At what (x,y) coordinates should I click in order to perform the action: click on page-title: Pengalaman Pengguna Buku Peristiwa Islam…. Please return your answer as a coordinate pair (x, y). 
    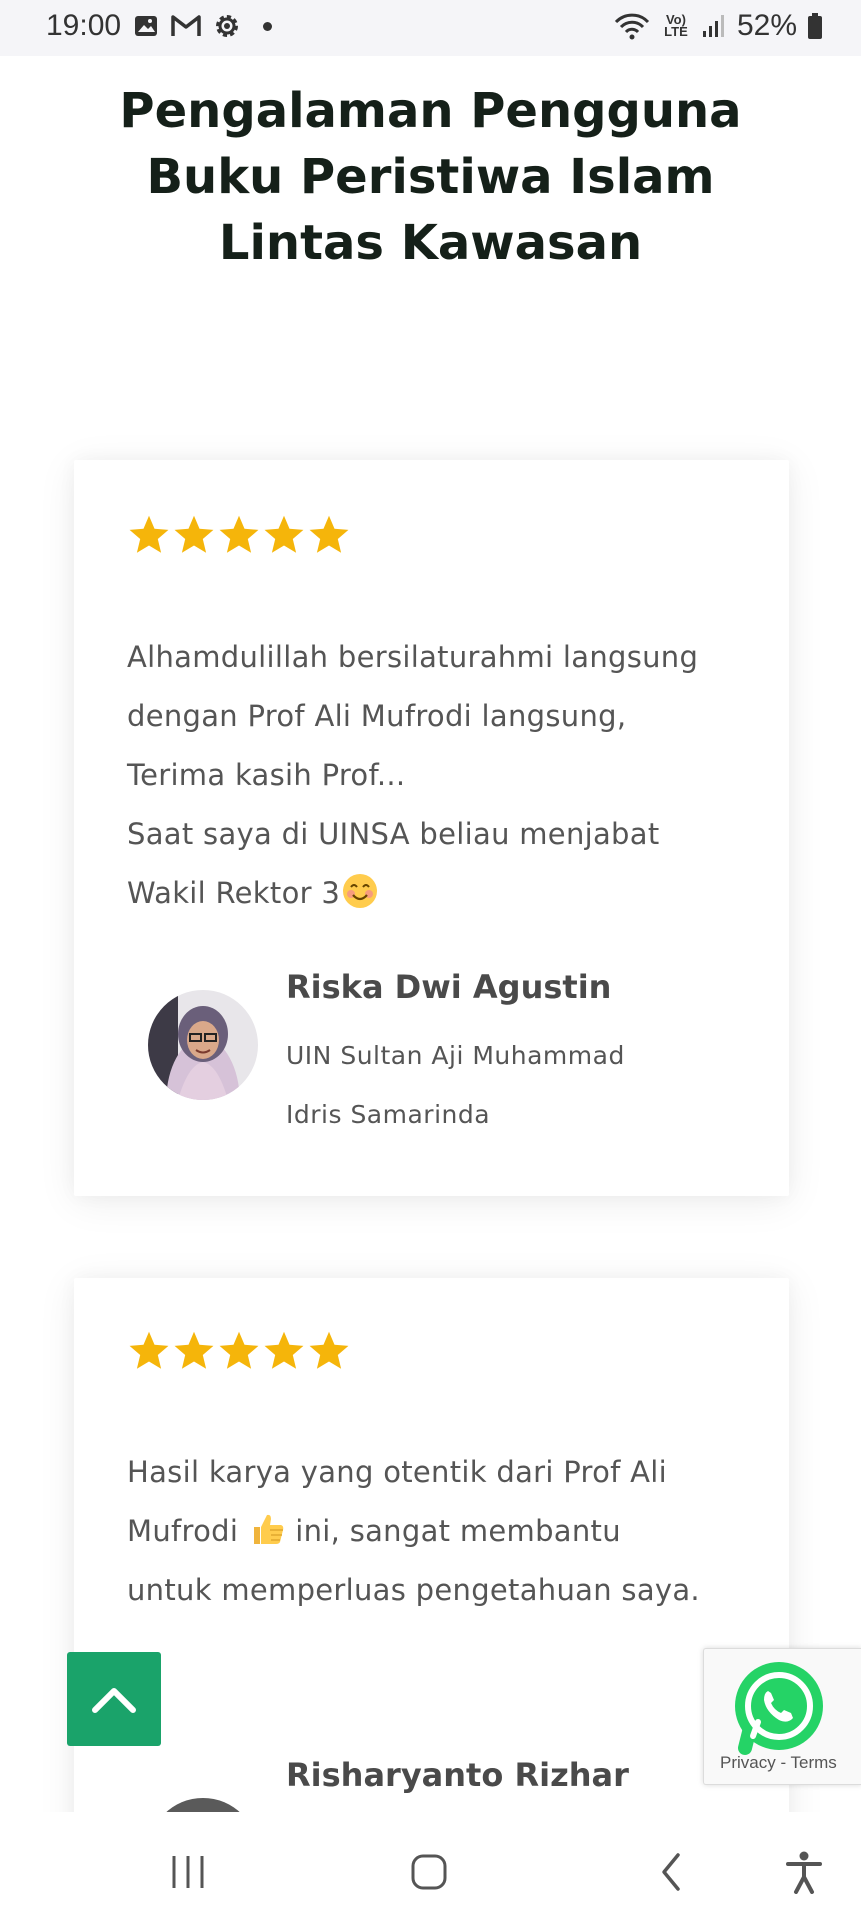
    Looking at the image, I should click on (430, 177).